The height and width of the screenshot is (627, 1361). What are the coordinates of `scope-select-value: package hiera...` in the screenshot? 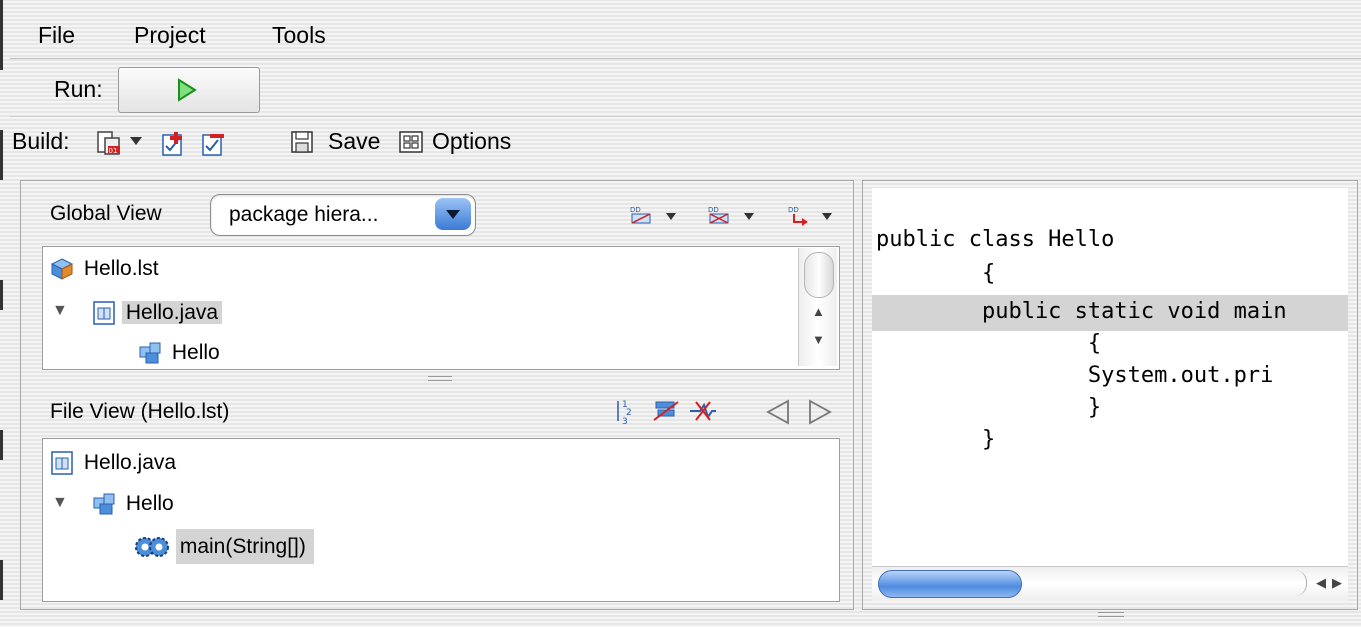 It's located at (304, 214).